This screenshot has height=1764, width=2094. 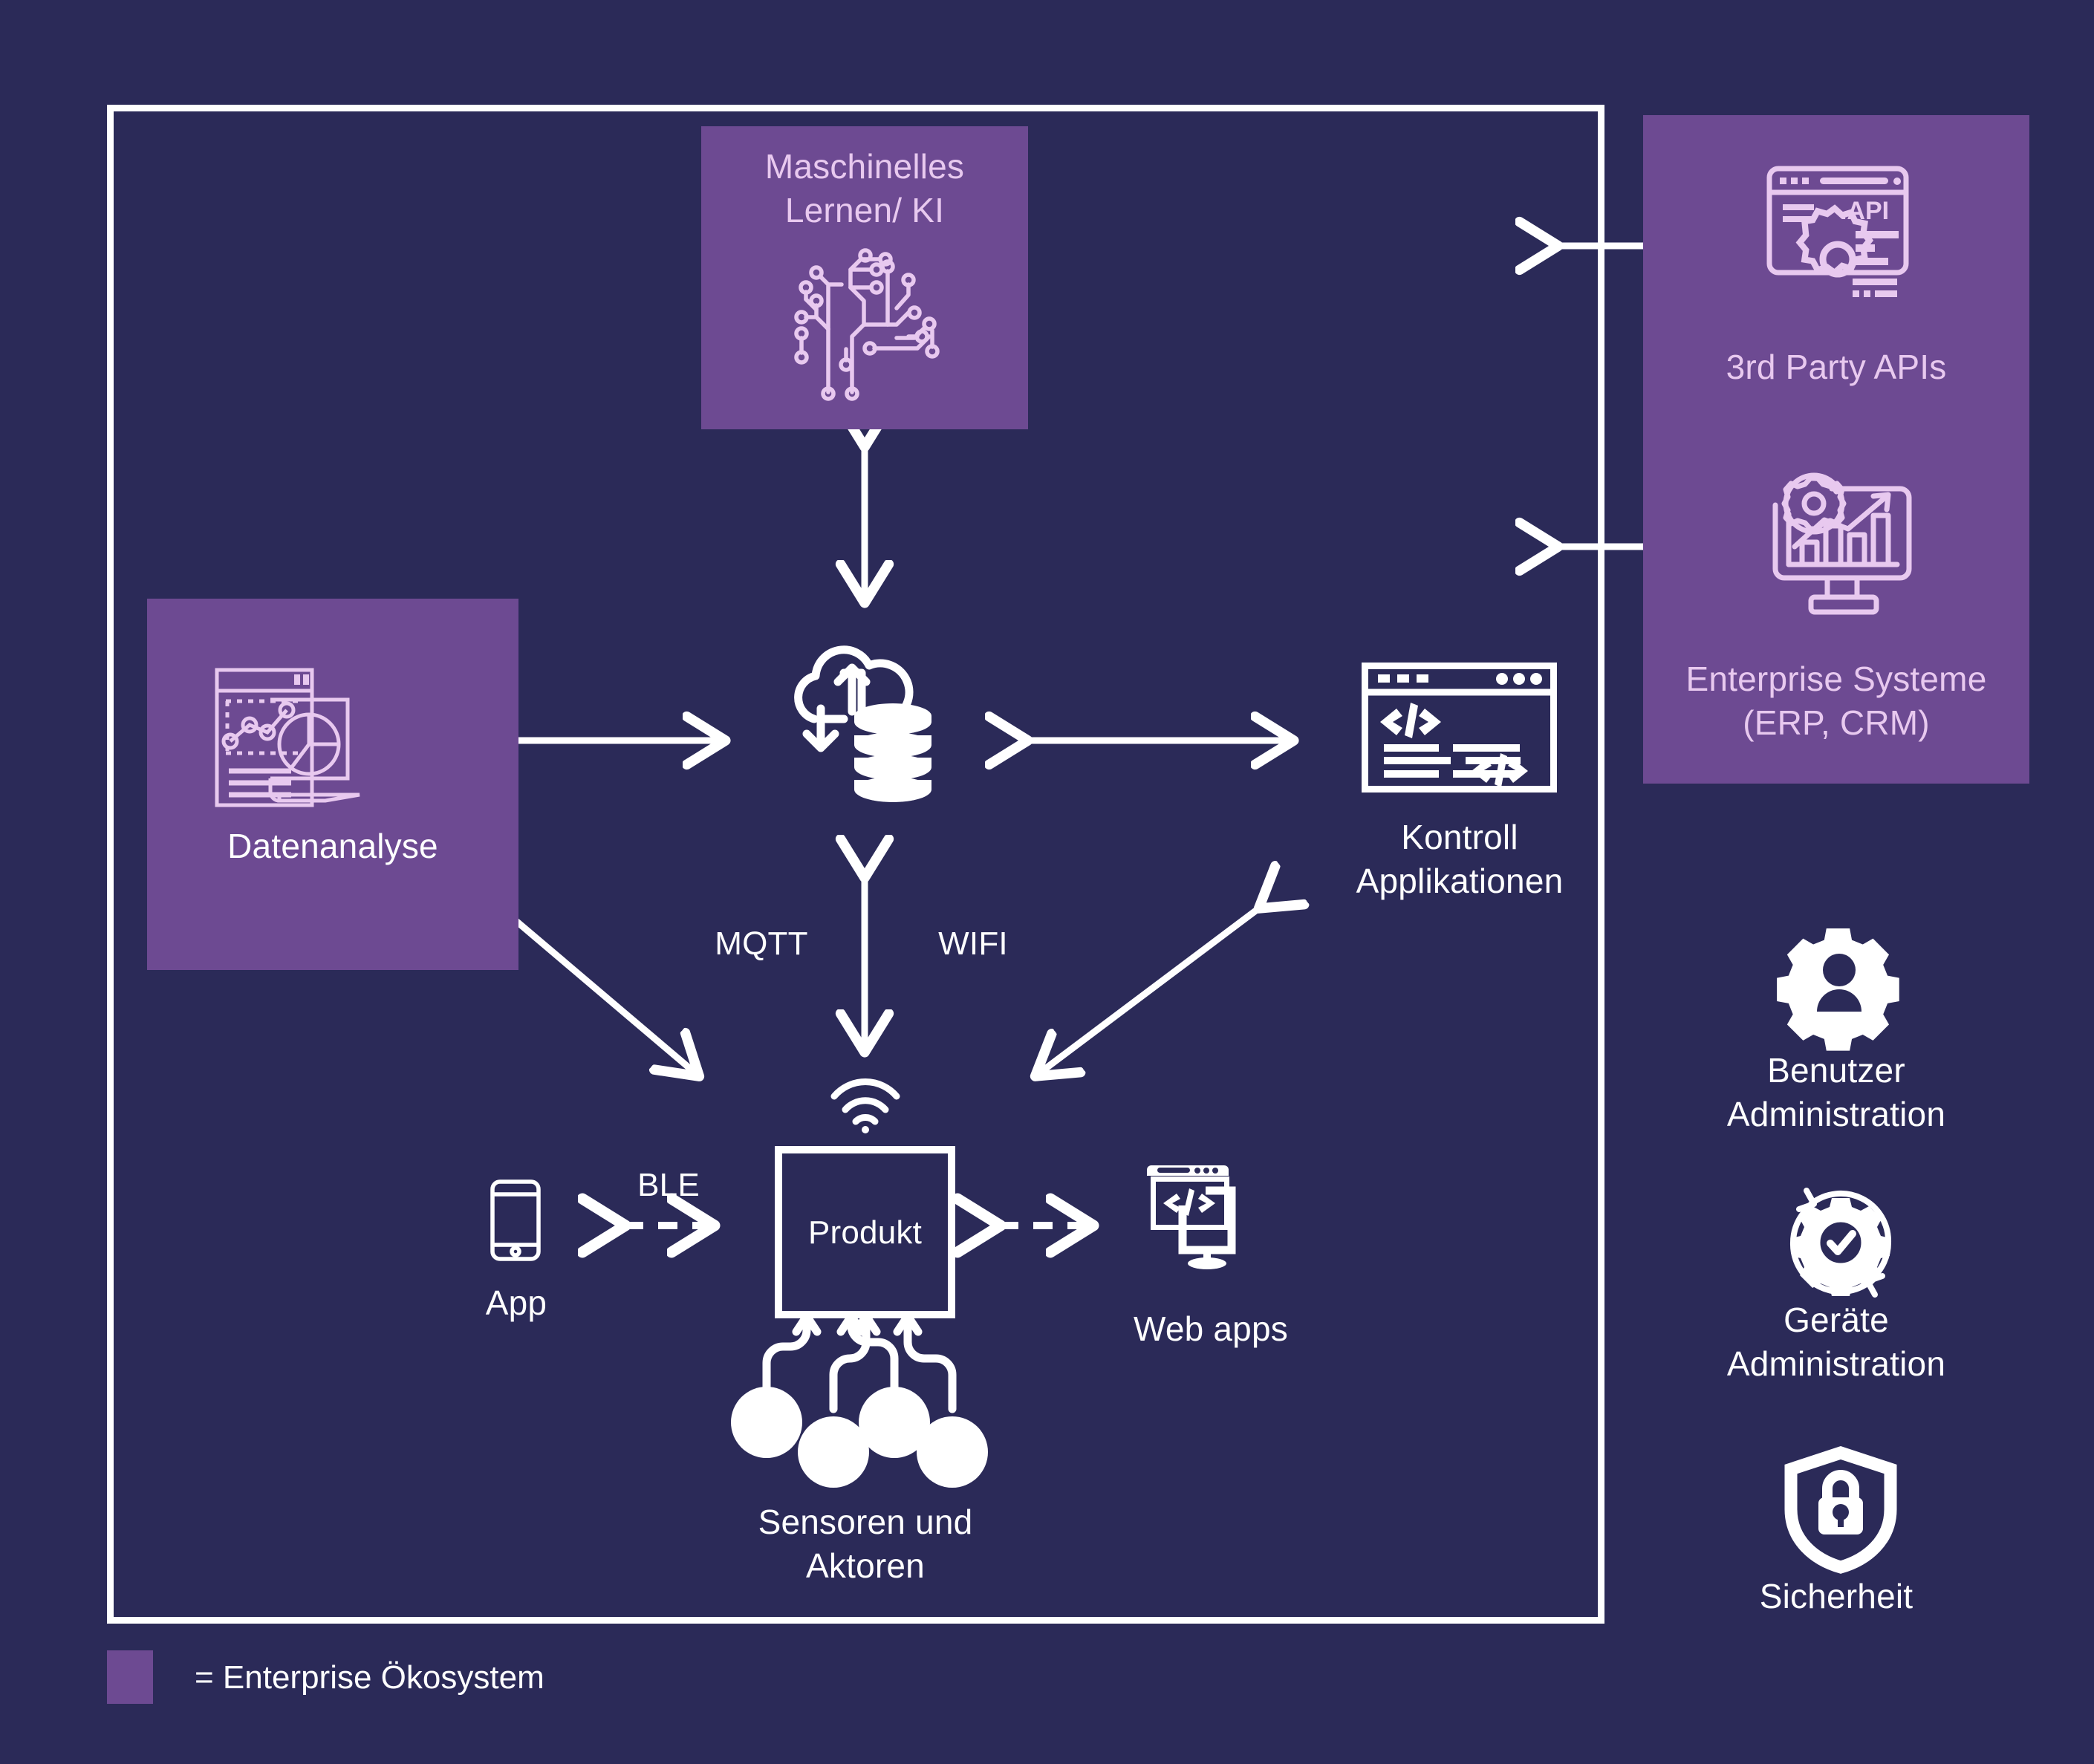 I want to click on code-window-icon, so click(x=1459, y=728).